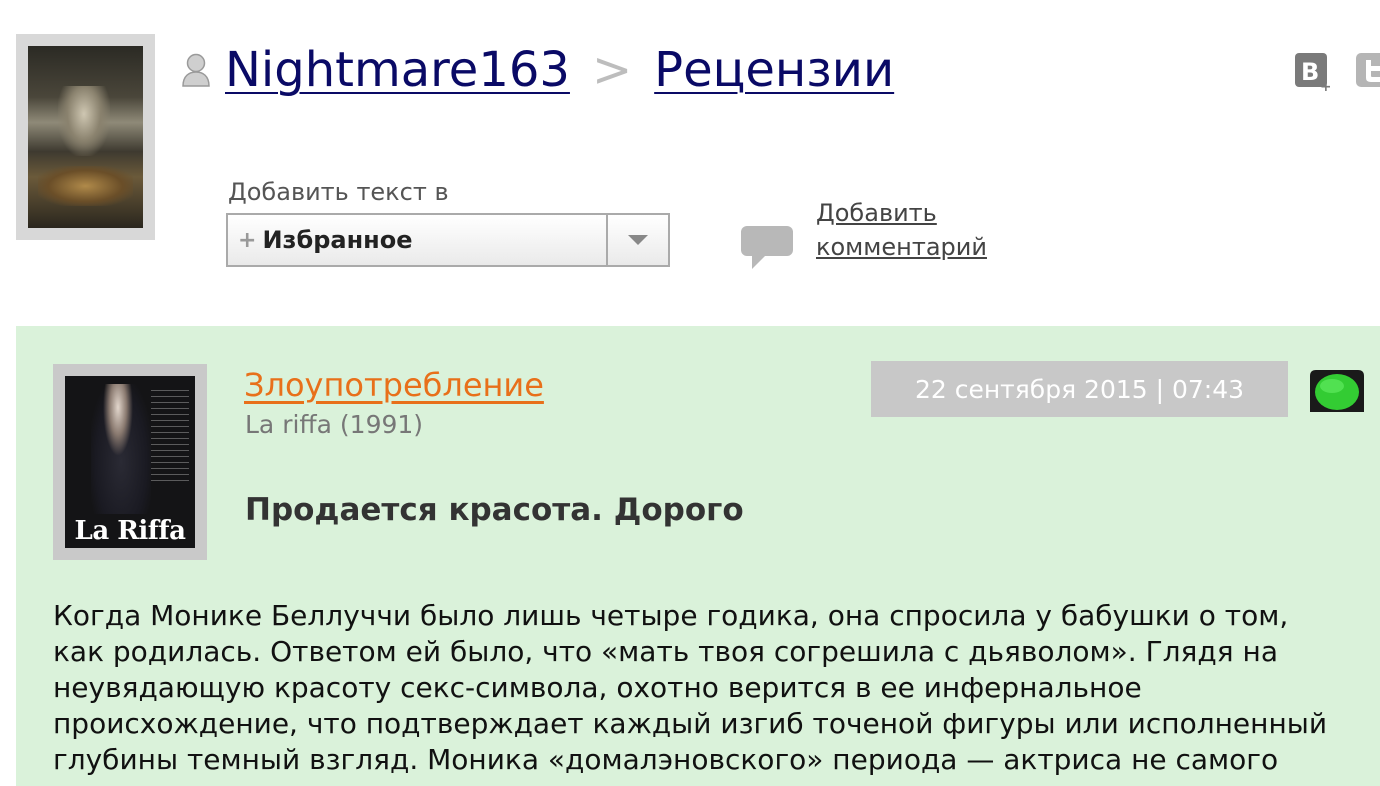 This screenshot has width=1380, height=786. Describe the element at coordinates (334, 424) in the screenshot. I see `film-original-title: La riffa (1991)` at that location.